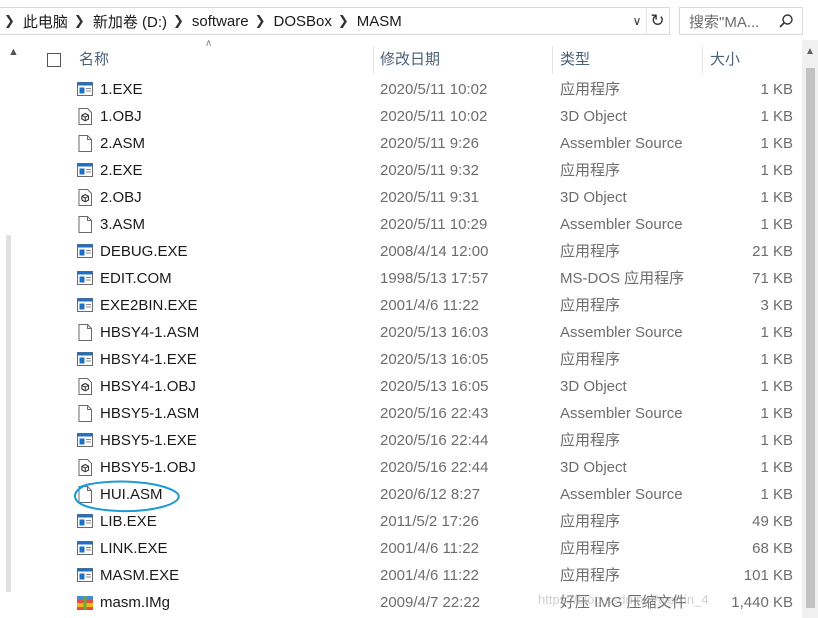 This screenshot has width=818, height=618. What do you see at coordinates (8, 413) in the screenshot?
I see `nav-scrollbar` at bounding box center [8, 413].